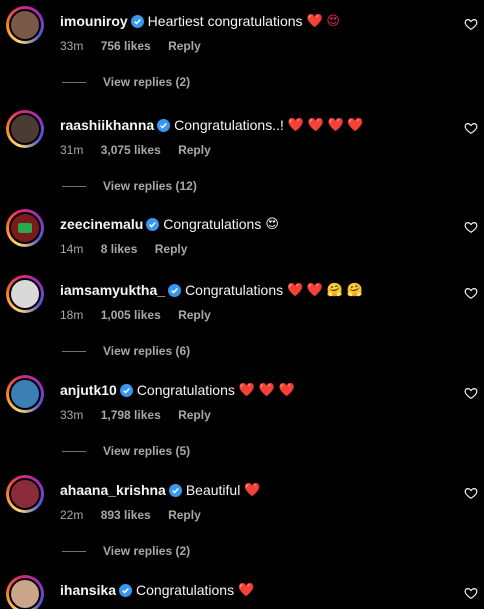  Describe the element at coordinates (272, 223) in the screenshot. I see `comment-emoji: 😍` at that location.